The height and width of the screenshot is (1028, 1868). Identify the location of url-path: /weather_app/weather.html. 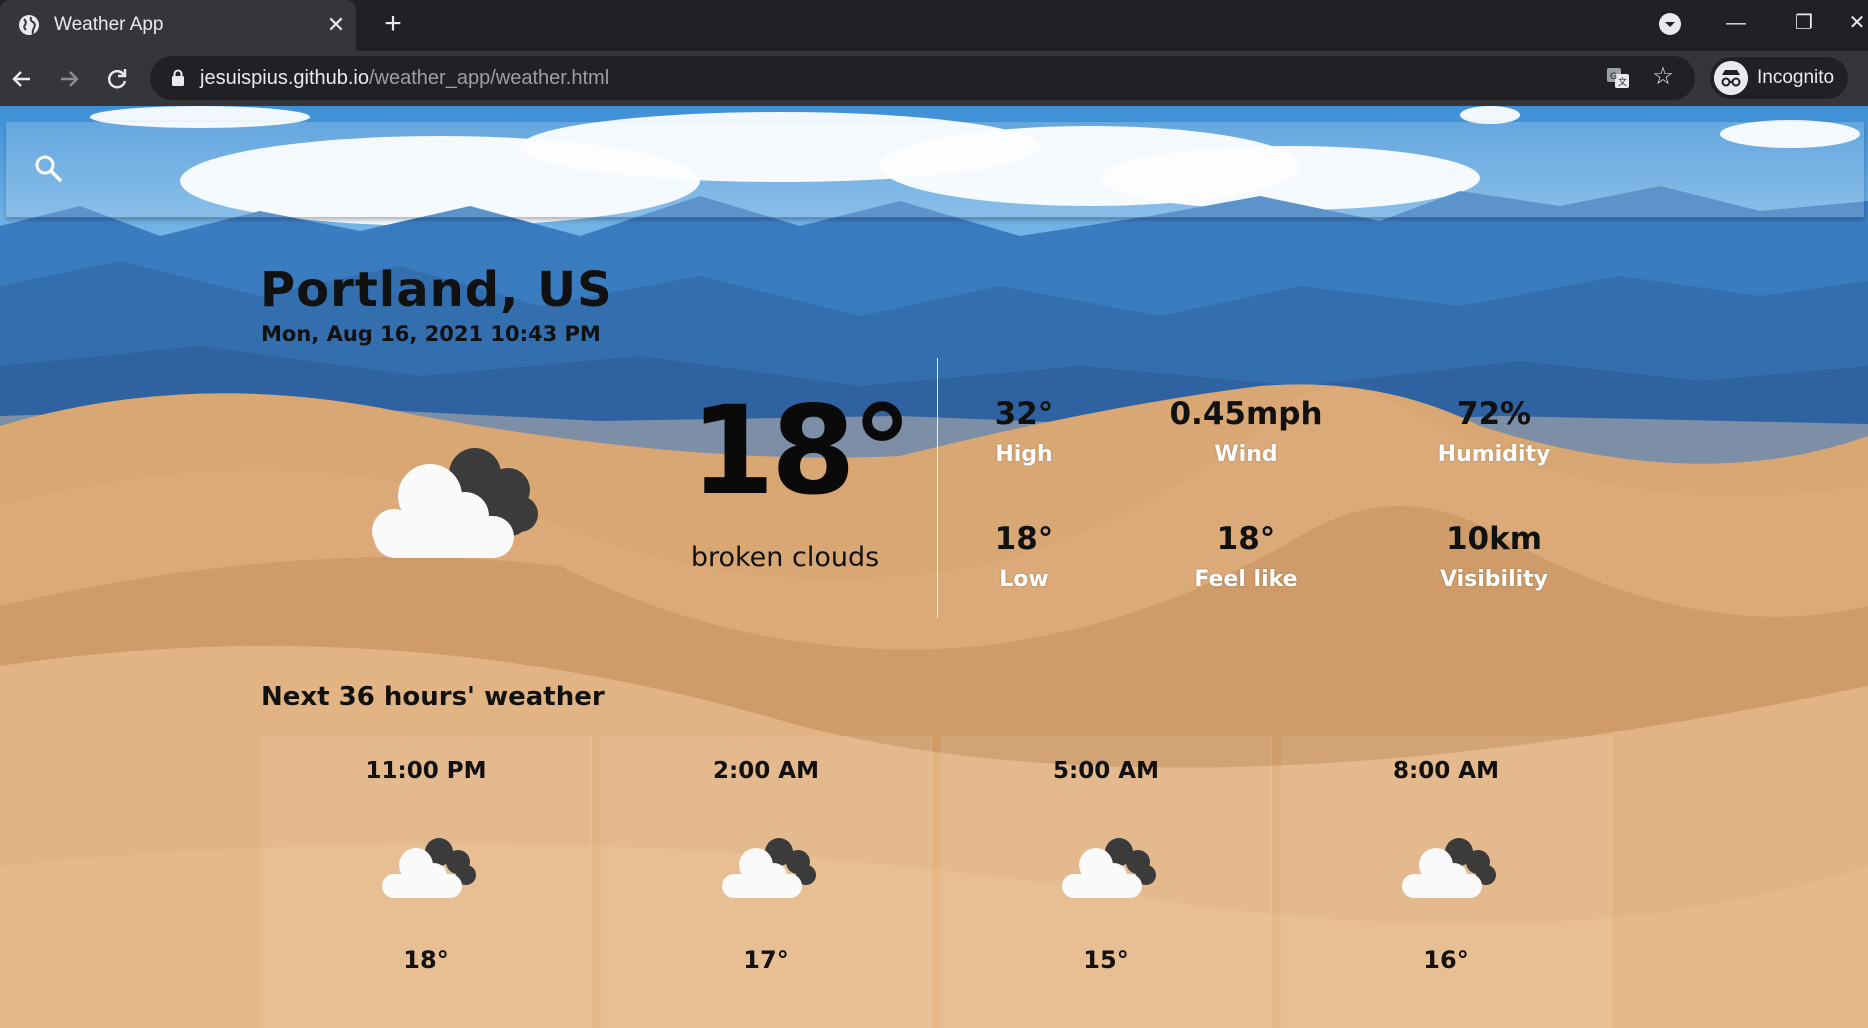
(489, 78).